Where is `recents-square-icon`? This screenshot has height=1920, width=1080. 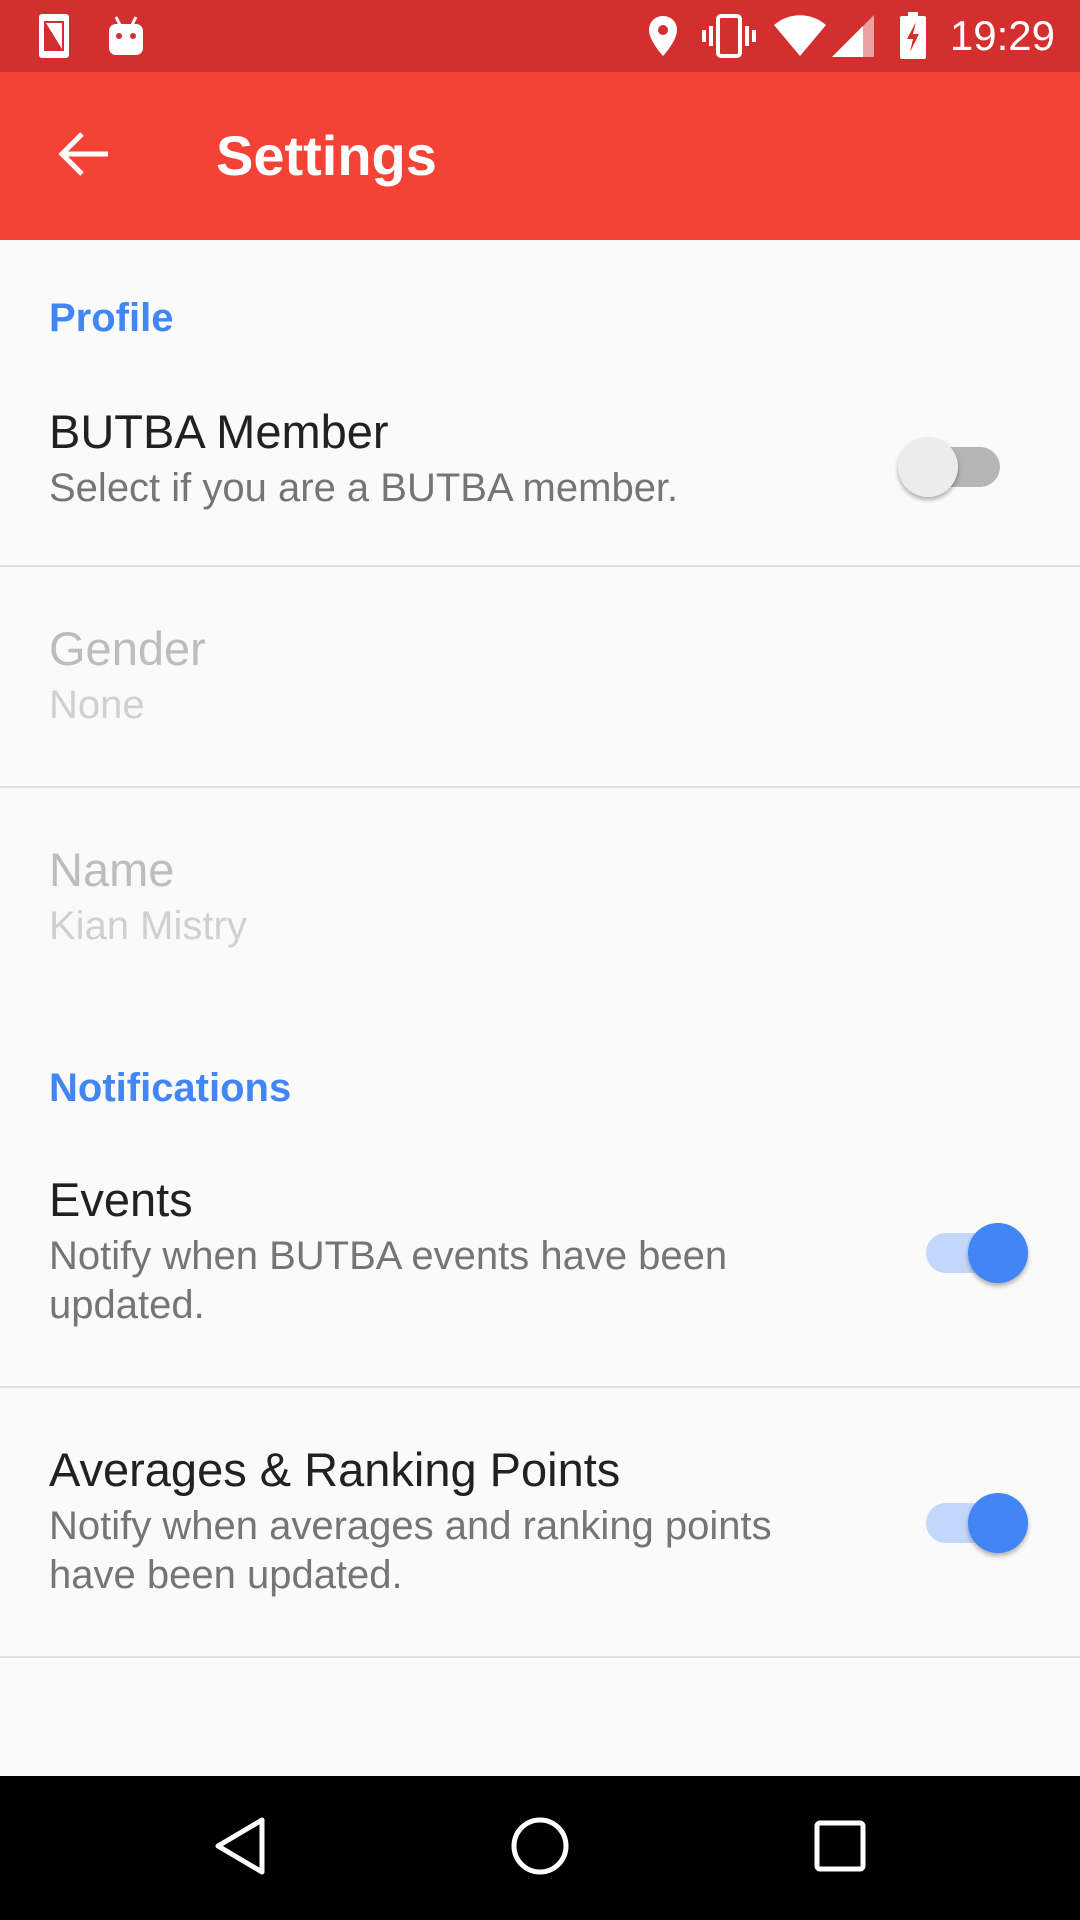 recents-square-icon is located at coordinates (840, 1848).